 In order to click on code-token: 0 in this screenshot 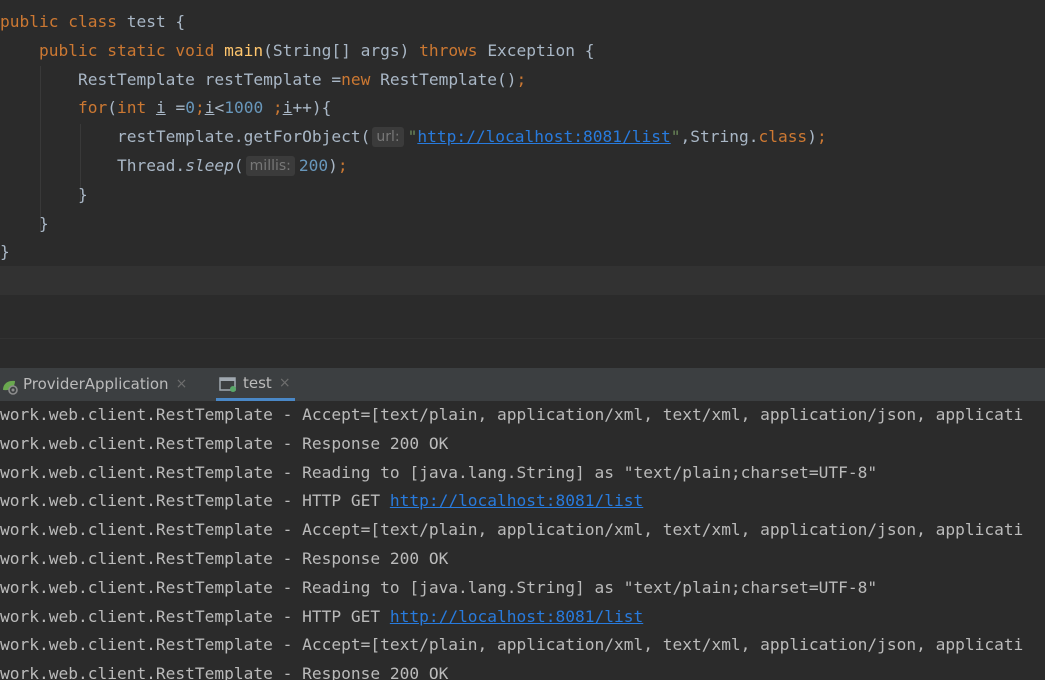, I will do `click(190, 108)`.